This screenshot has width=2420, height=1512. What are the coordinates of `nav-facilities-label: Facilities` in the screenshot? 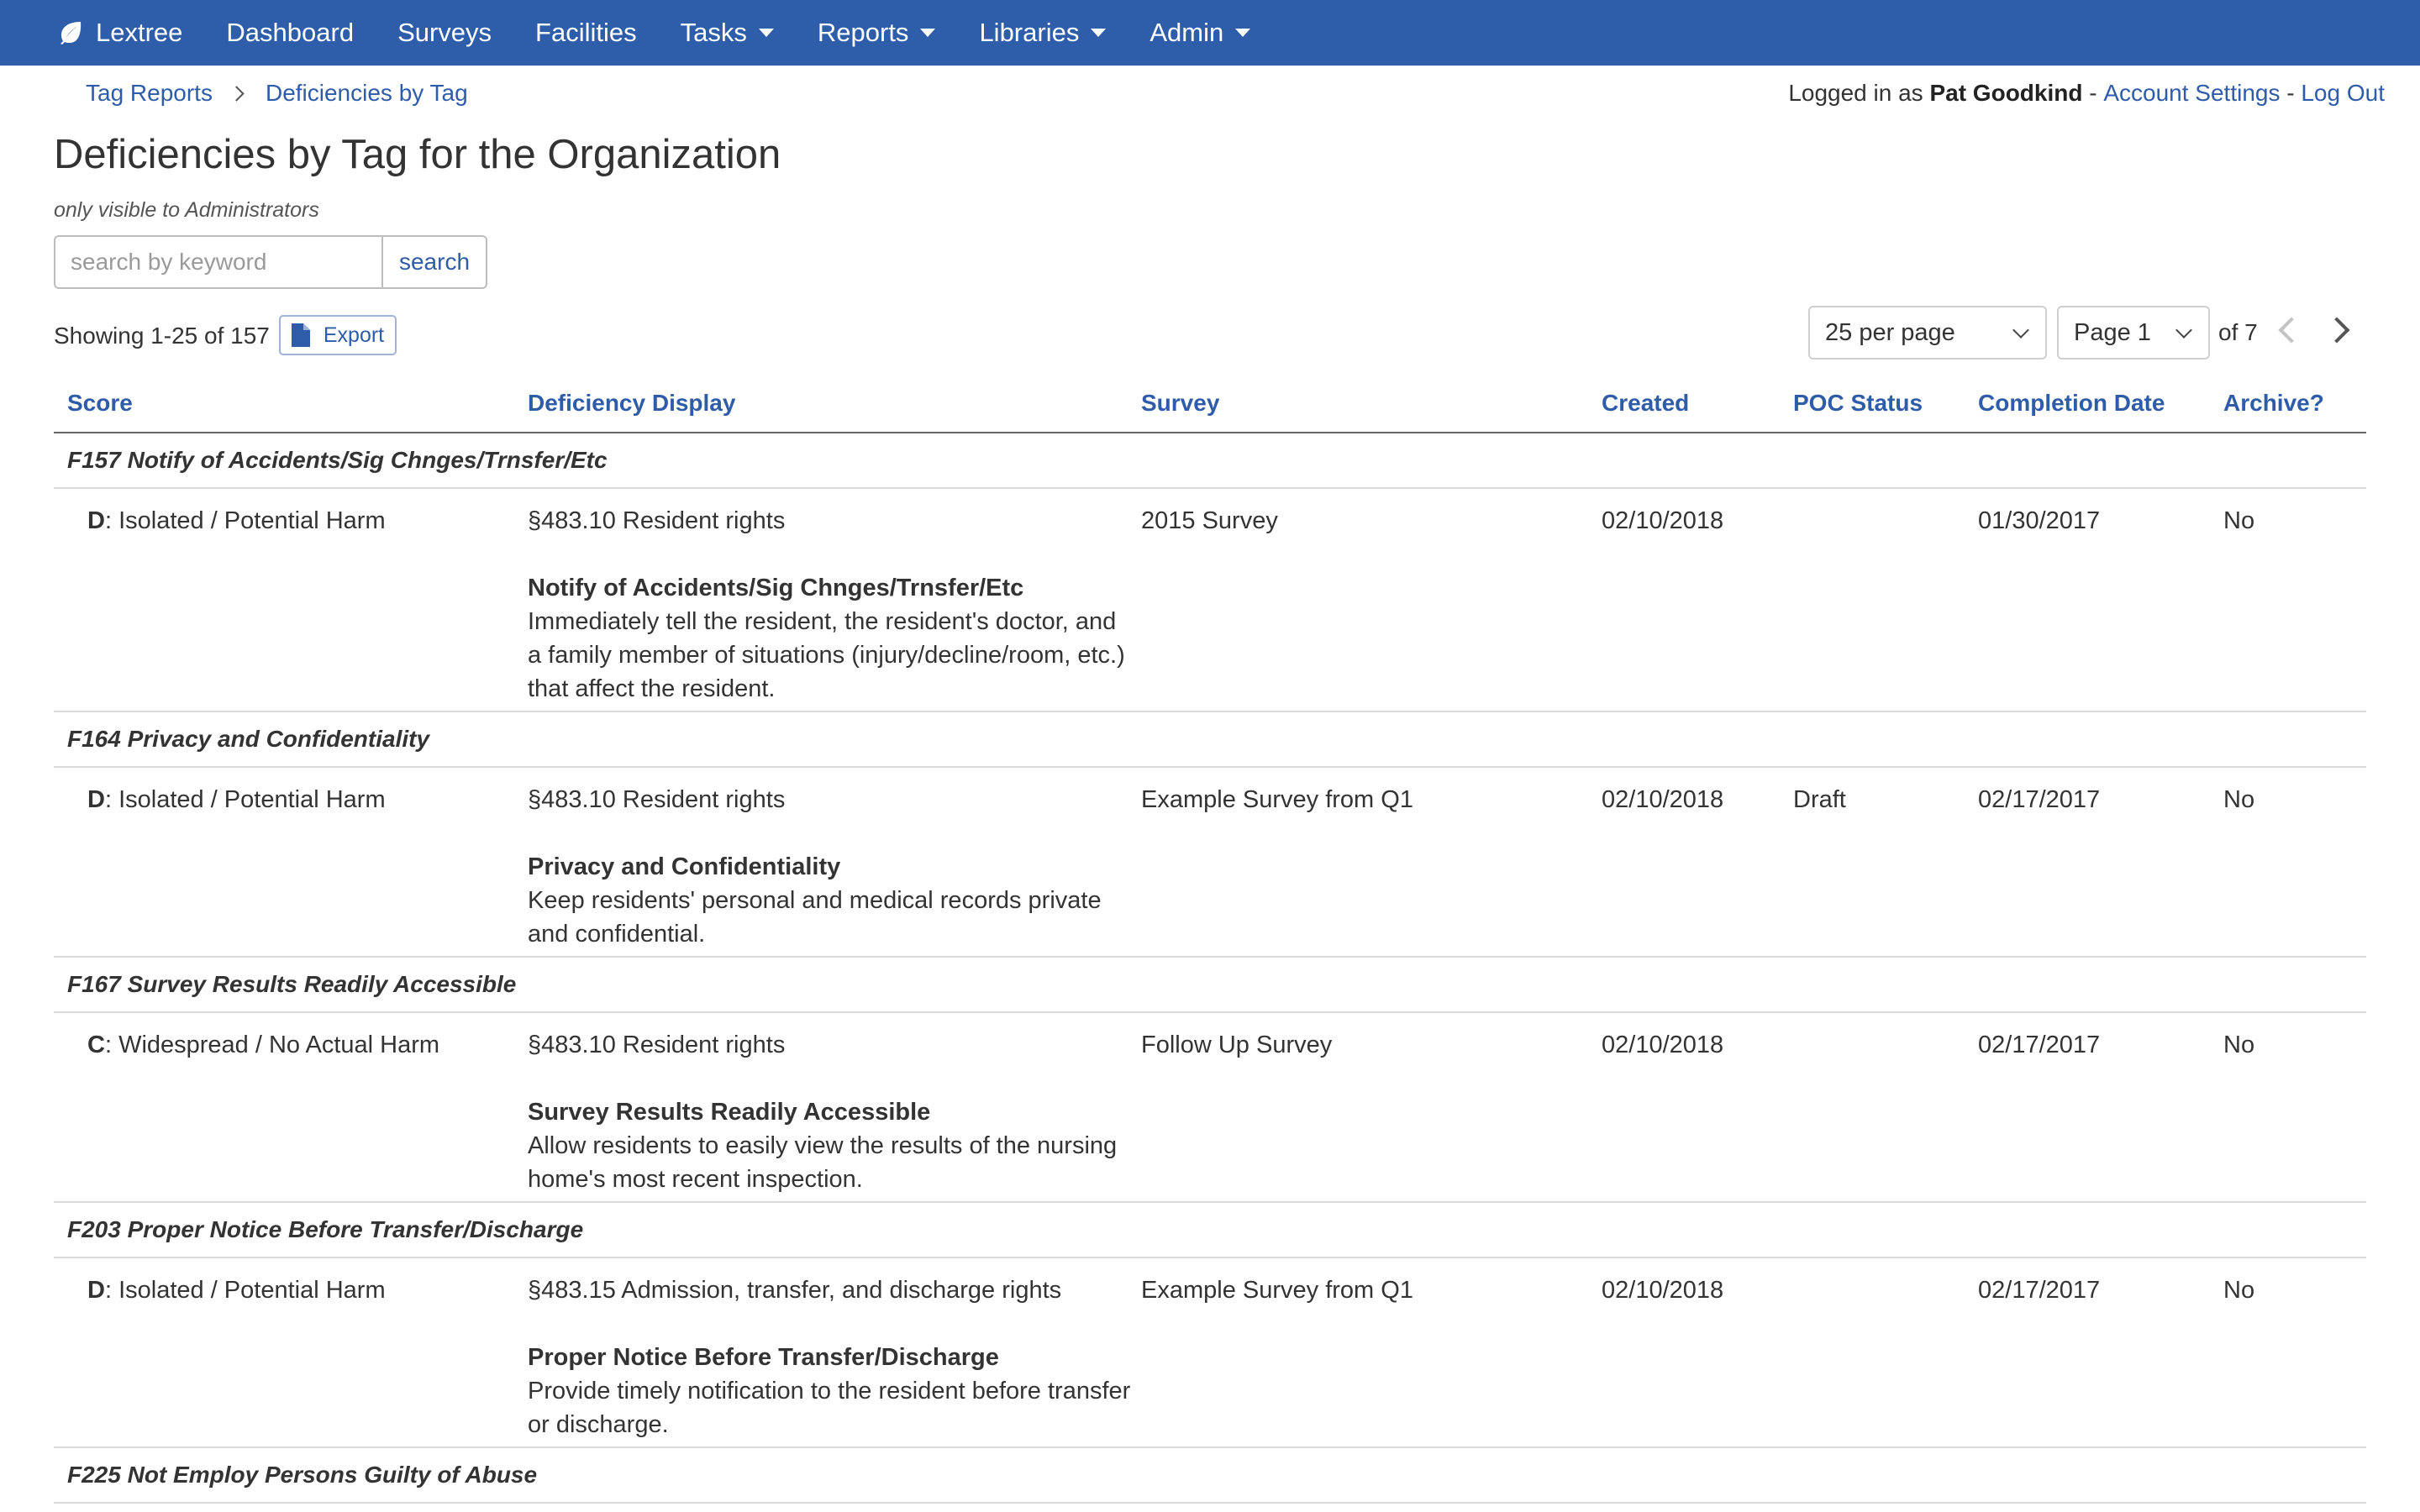 It's located at (586, 32).